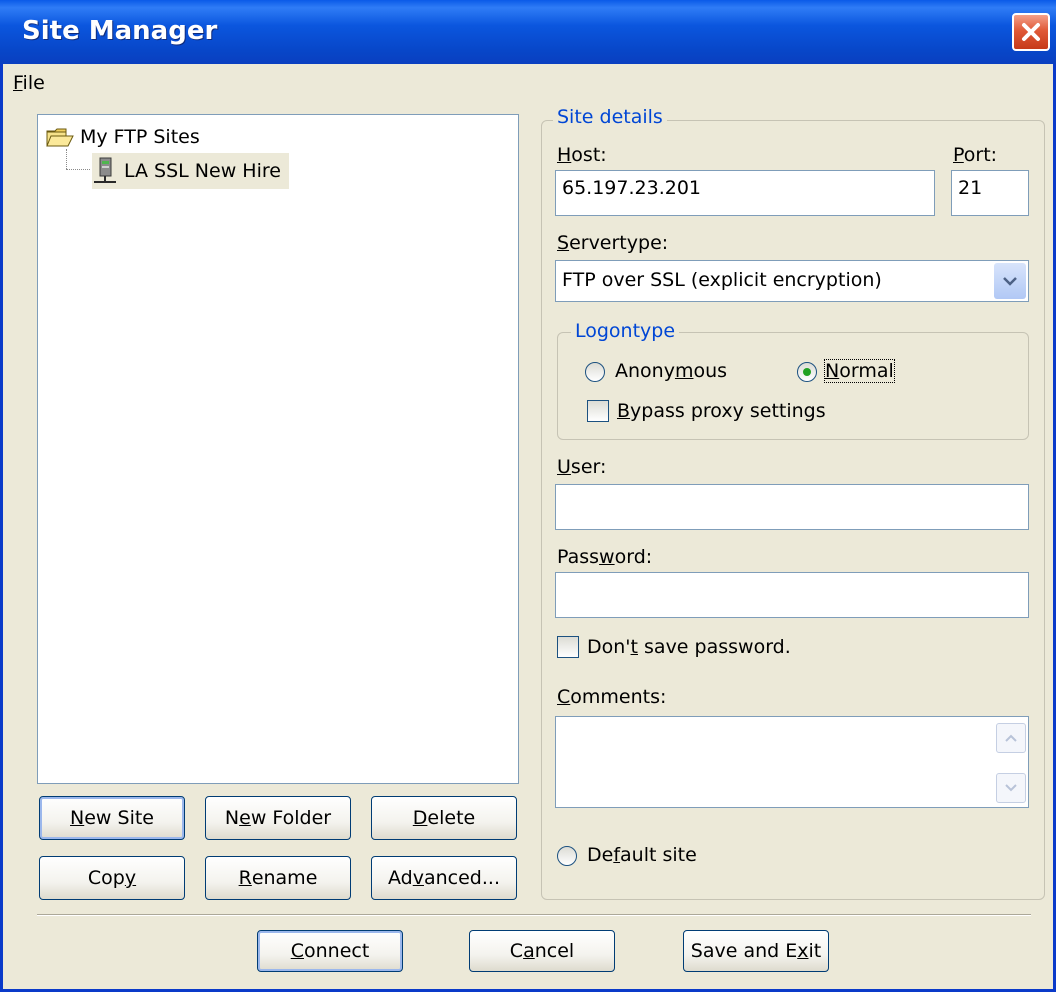  I want to click on close-icon, so click(1031, 32).